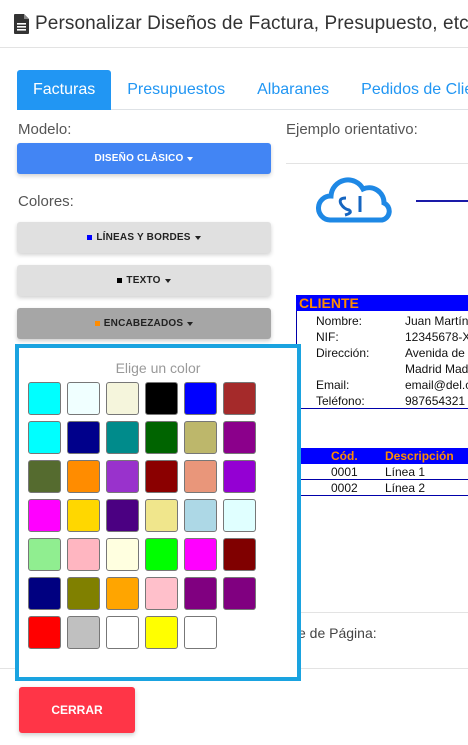 This screenshot has height=745, width=468. What do you see at coordinates (158, 368) in the screenshot?
I see `color-picker-title: Elige un color` at bounding box center [158, 368].